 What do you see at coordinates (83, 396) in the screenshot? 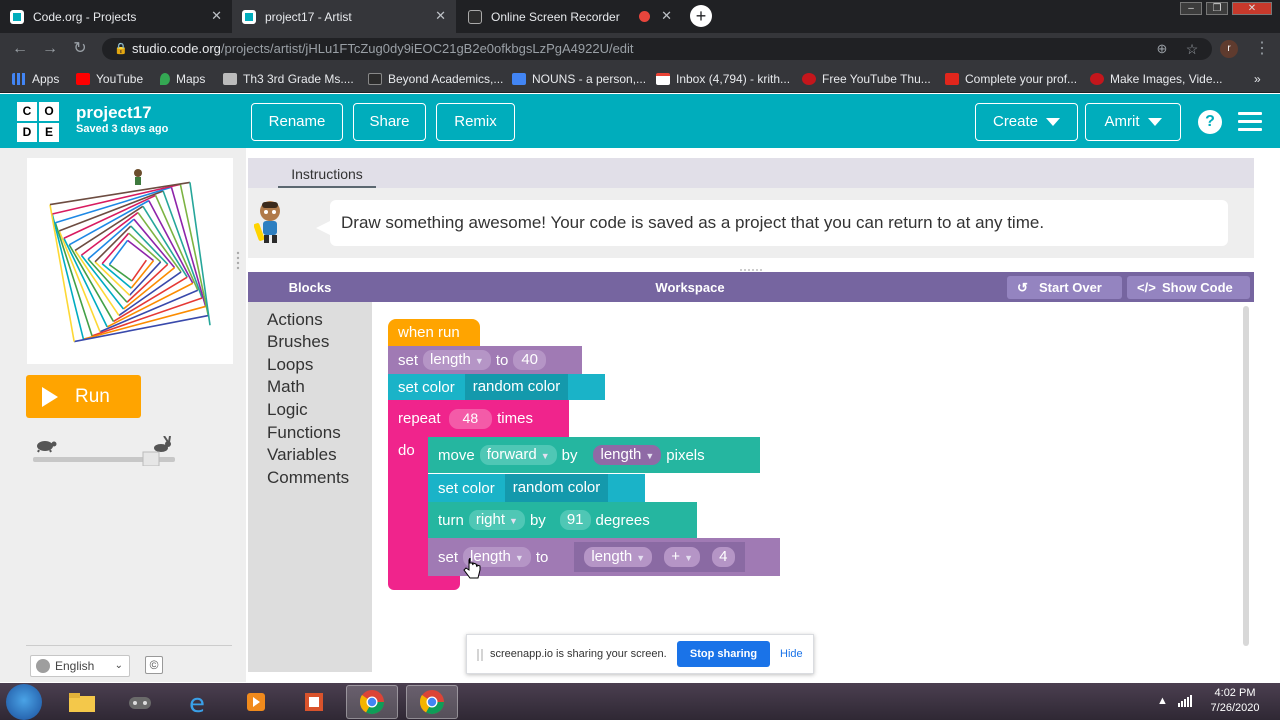
I see `run-button: Run` at bounding box center [83, 396].